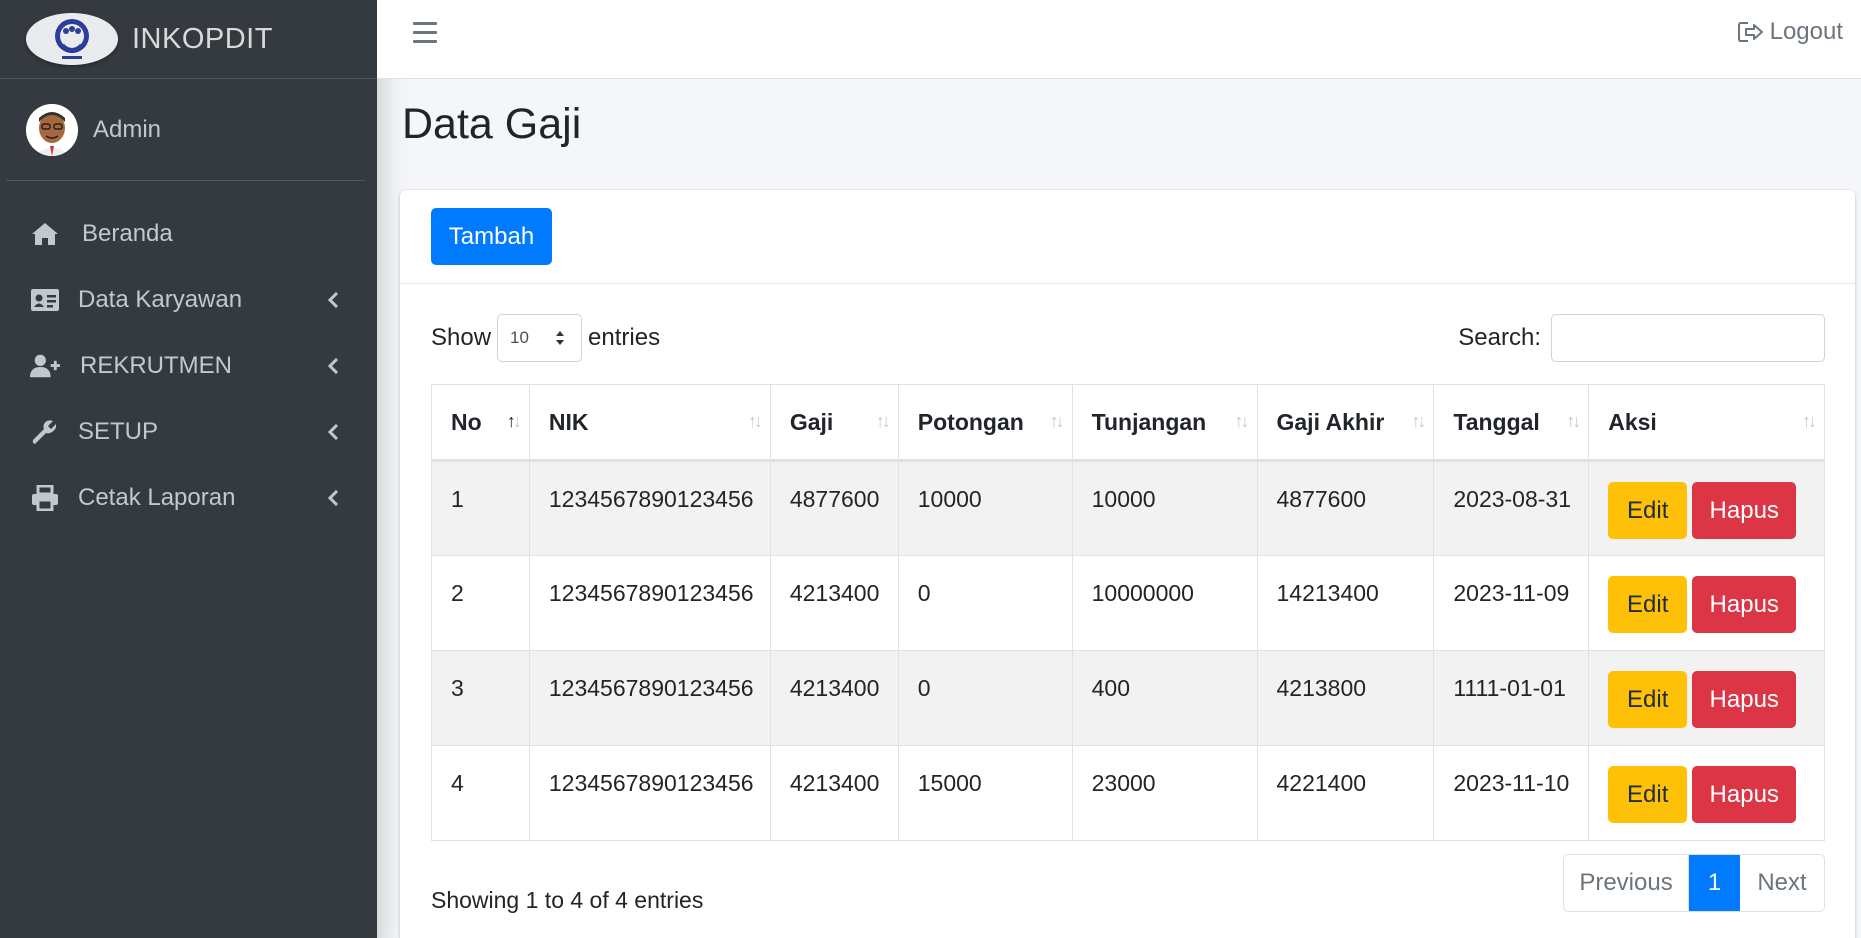 This screenshot has height=938, width=1861. What do you see at coordinates (1750, 32) in the screenshot?
I see `sign-out-icon` at bounding box center [1750, 32].